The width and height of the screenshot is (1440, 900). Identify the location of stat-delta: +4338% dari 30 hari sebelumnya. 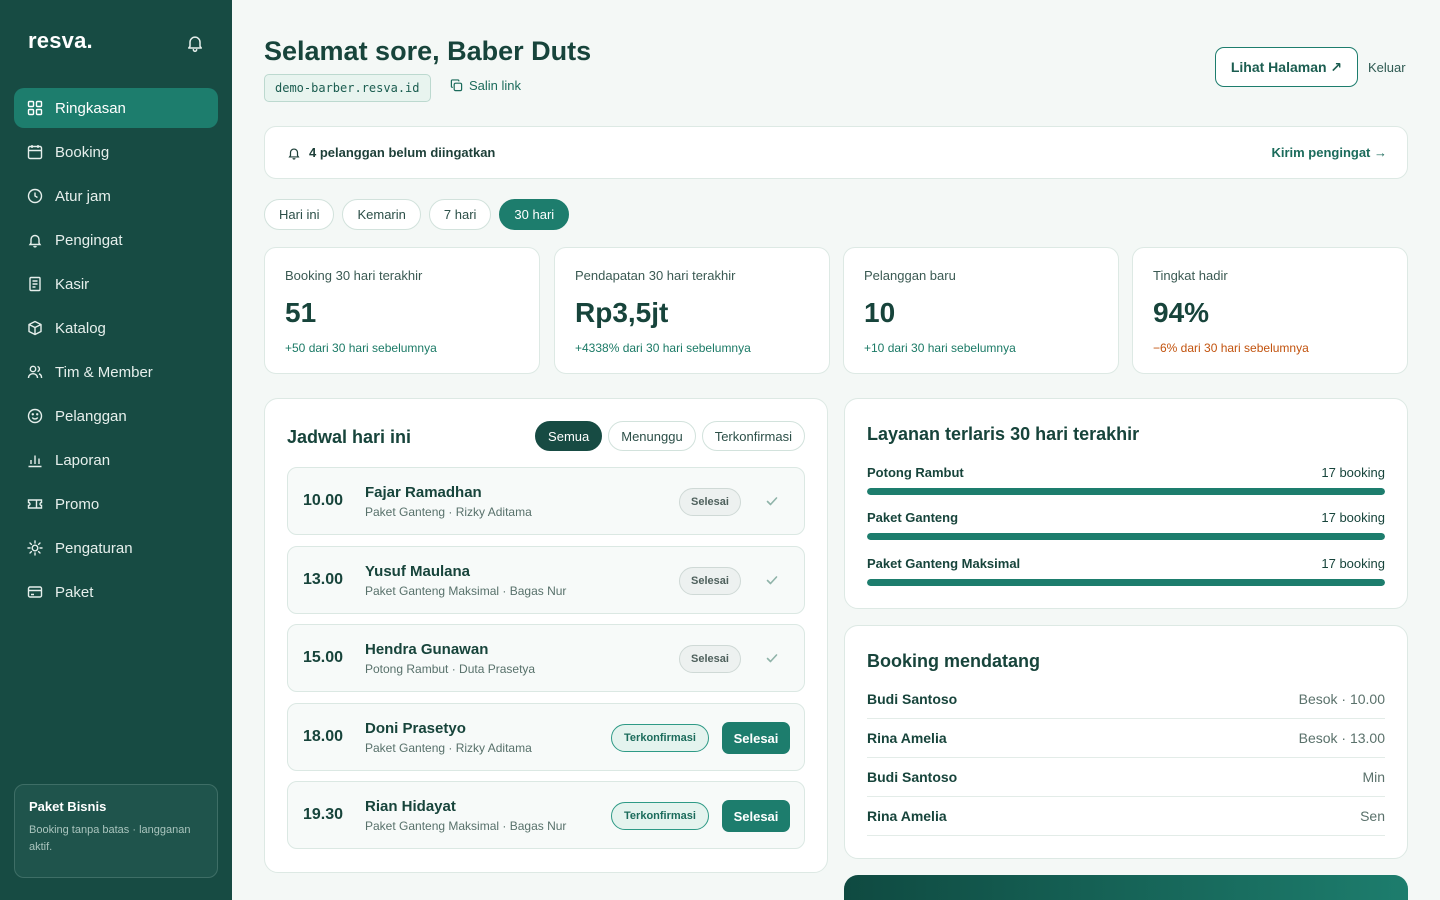
(663, 348).